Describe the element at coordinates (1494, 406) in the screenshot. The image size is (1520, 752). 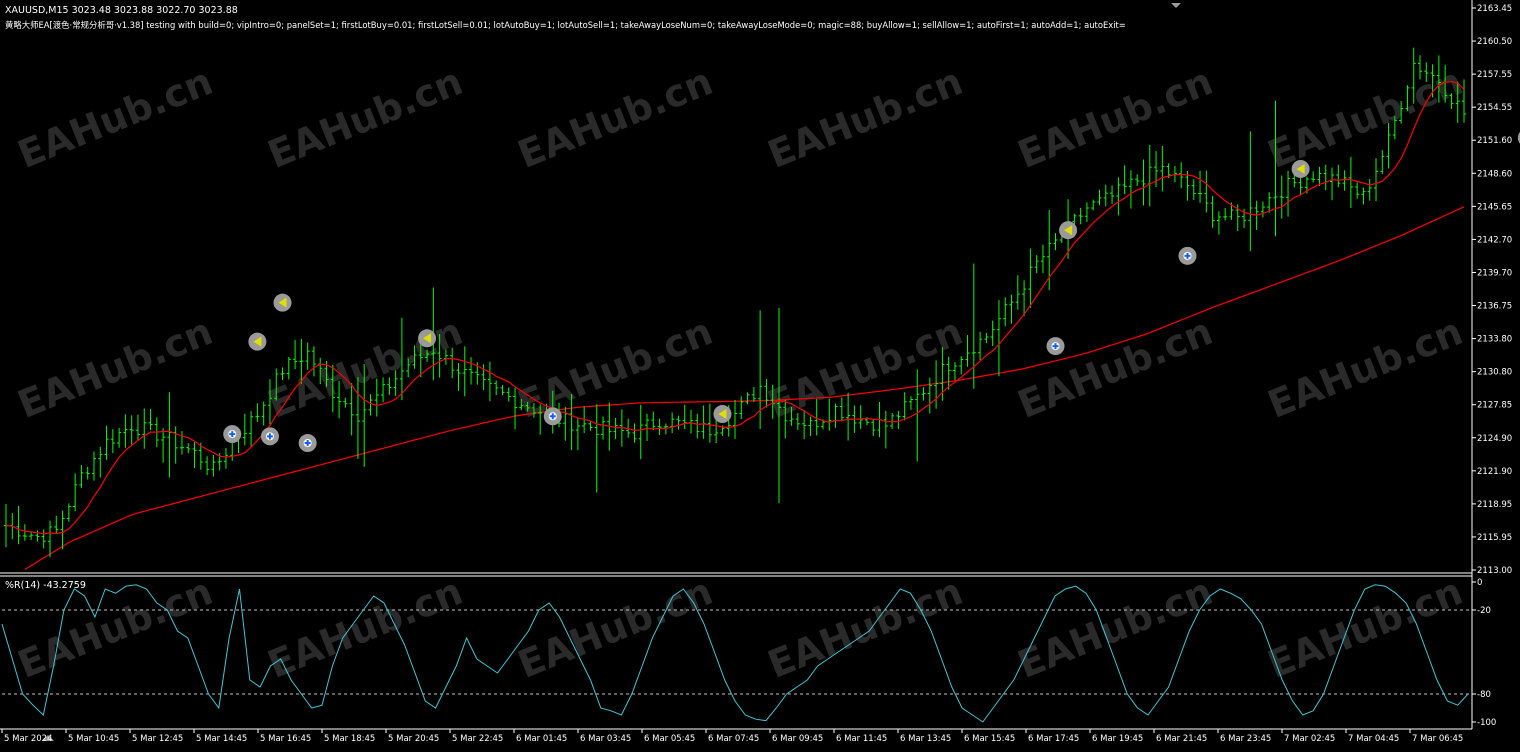
I see `price-tick-label: 2127.85` at that location.